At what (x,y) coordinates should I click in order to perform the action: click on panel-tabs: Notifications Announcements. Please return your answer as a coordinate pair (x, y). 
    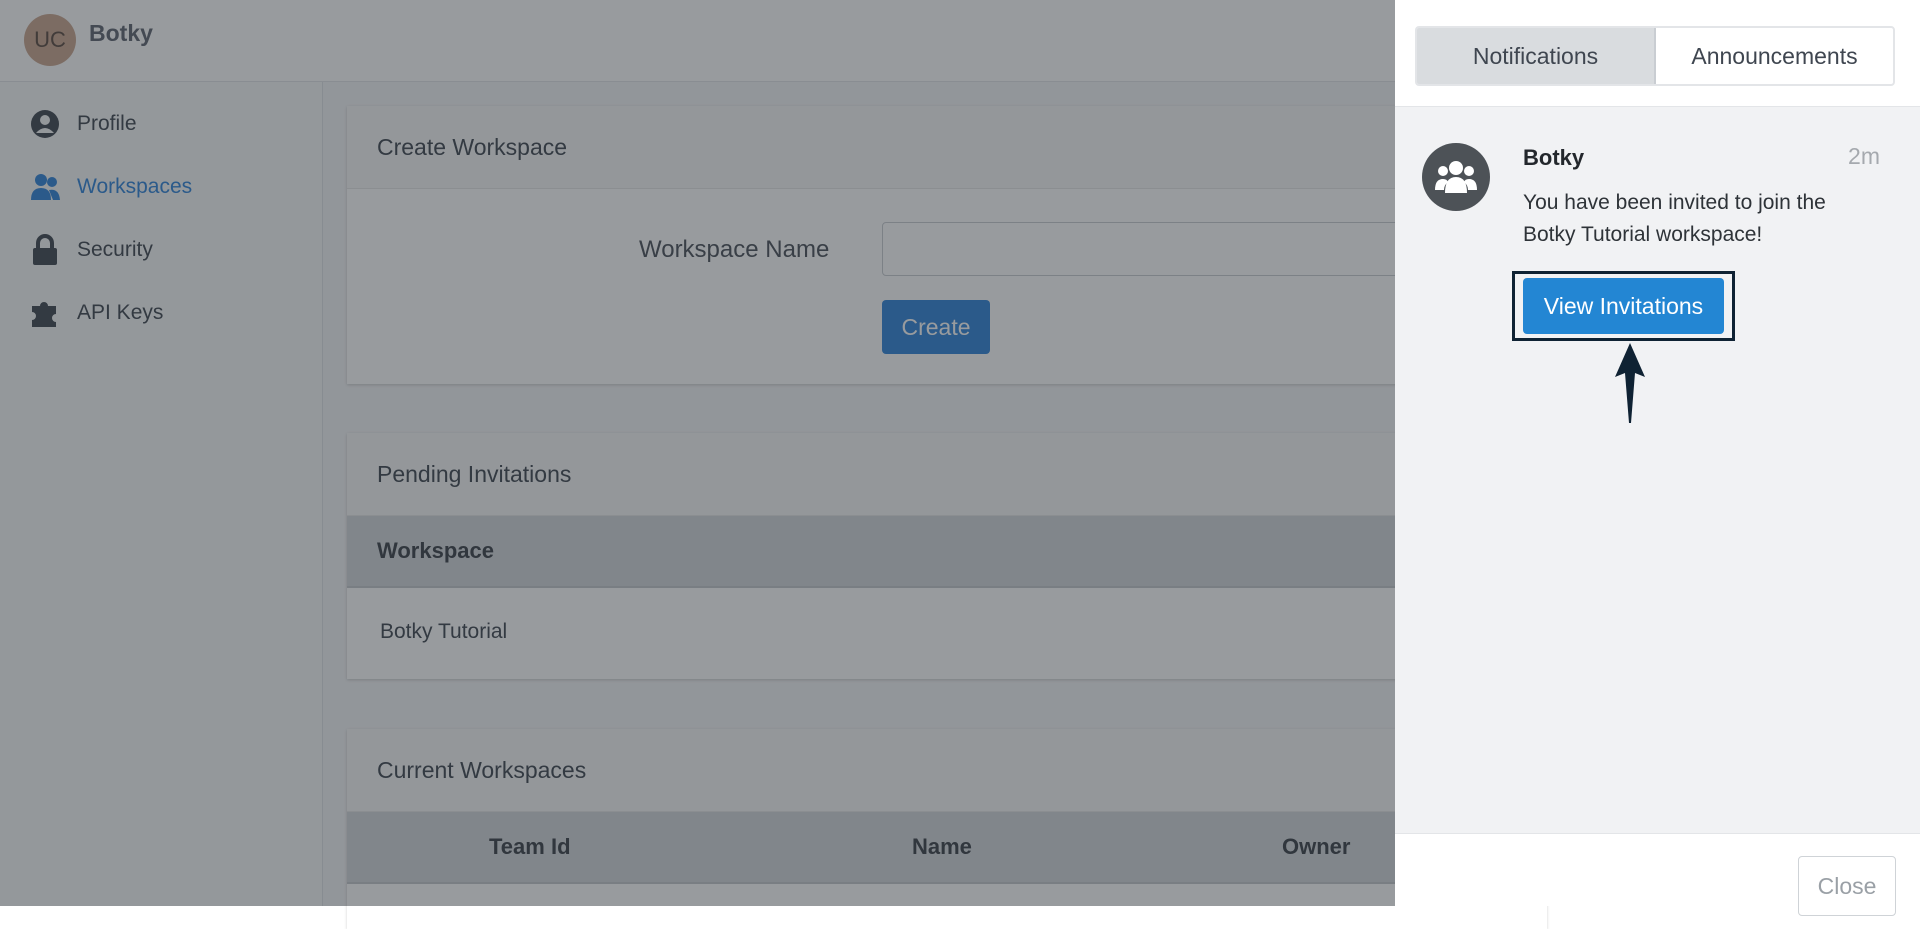
    Looking at the image, I should click on (1655, 56).